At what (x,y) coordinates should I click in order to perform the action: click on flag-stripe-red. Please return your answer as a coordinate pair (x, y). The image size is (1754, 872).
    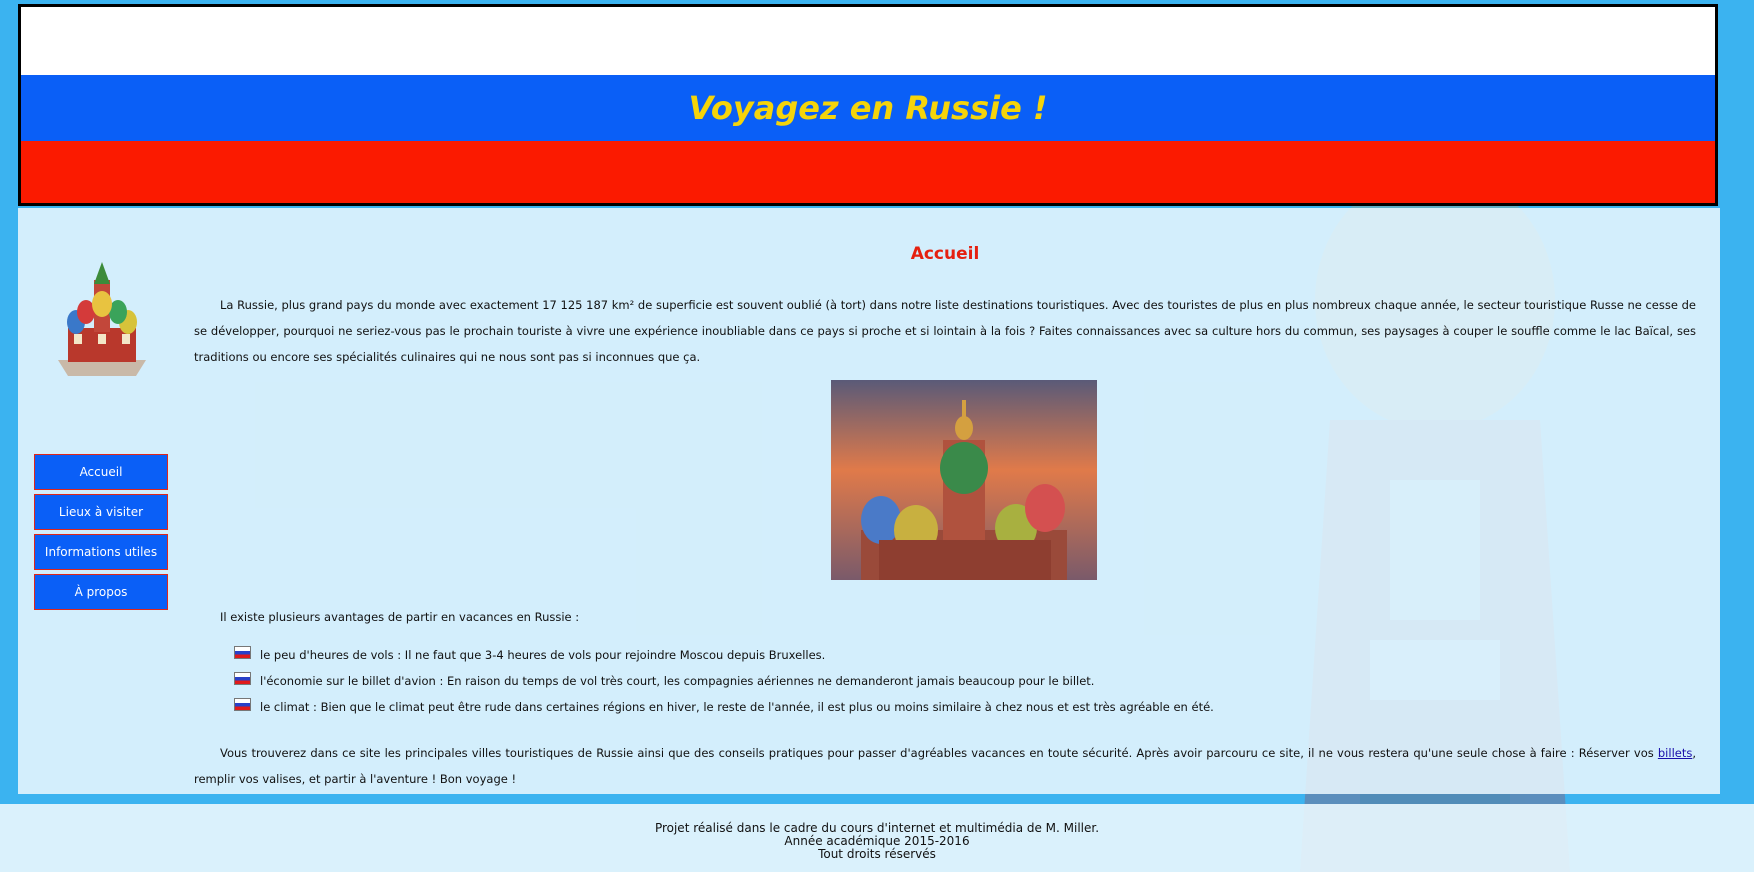
    Looking at the image, I should click on (868, 172).